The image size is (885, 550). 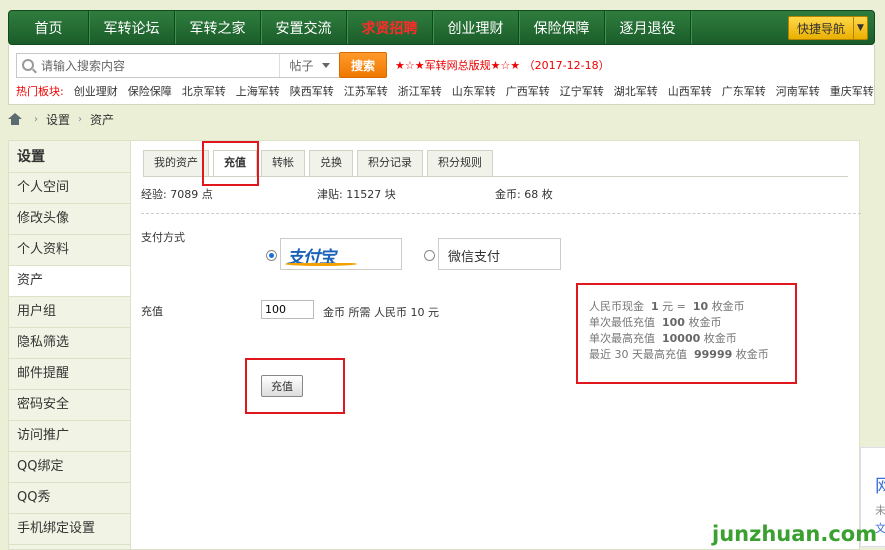 I want to click on hot-board-link: 辽宁军转, so click(x=582, y=91).